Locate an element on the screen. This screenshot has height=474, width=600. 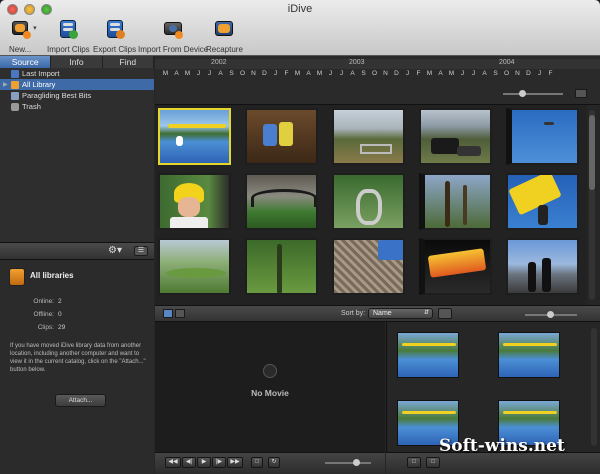
frame-action-button: □ is located at coordinates (433, 462).